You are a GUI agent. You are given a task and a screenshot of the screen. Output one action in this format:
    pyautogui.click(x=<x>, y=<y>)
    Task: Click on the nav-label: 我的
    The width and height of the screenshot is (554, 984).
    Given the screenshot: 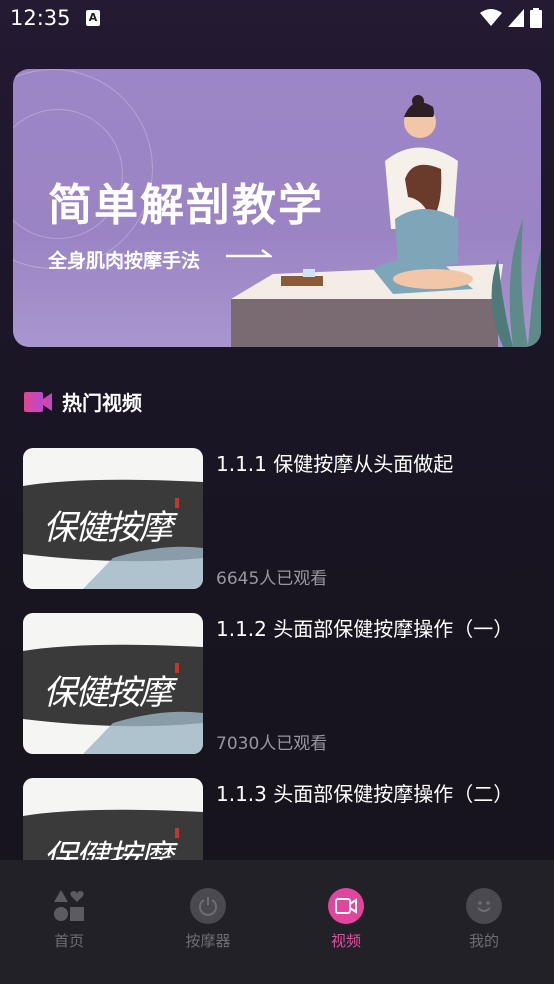 What is the action you would take?
    pyautogui.click(x=483, y=941)
    